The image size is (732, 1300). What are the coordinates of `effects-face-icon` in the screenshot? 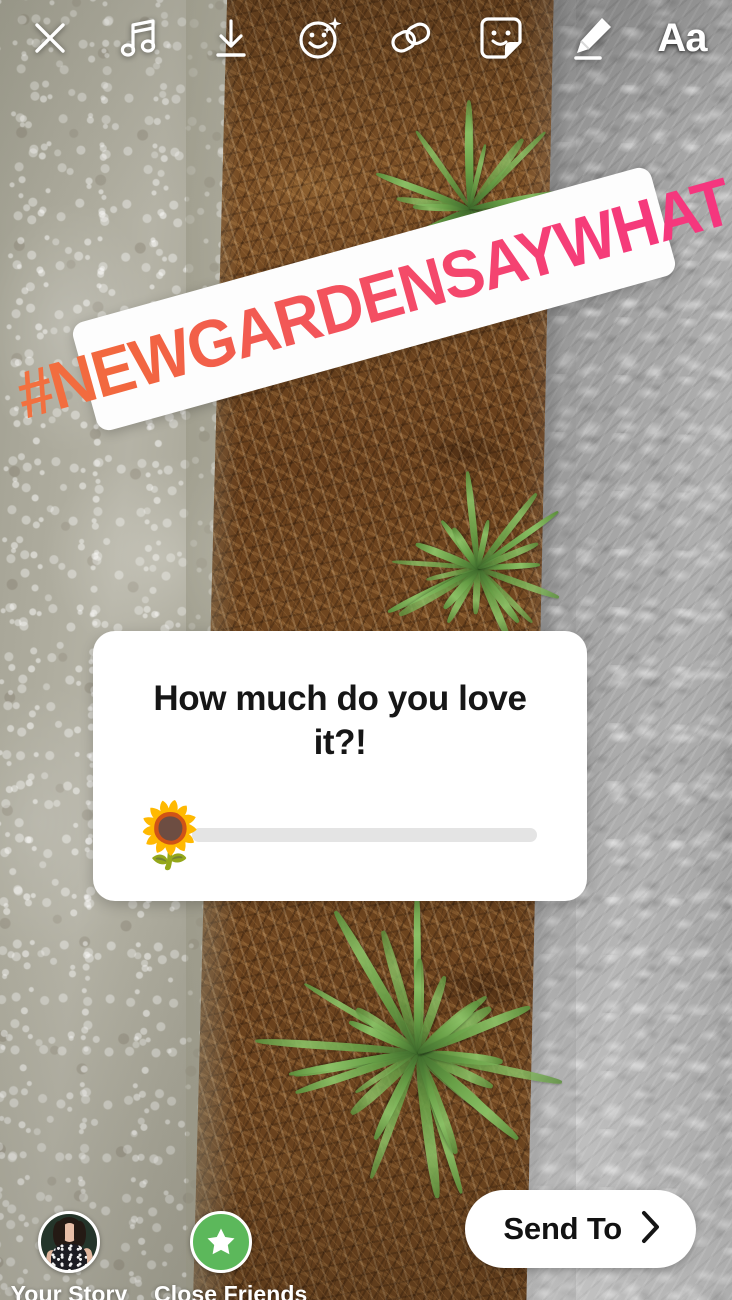 It's located at (321, 38).